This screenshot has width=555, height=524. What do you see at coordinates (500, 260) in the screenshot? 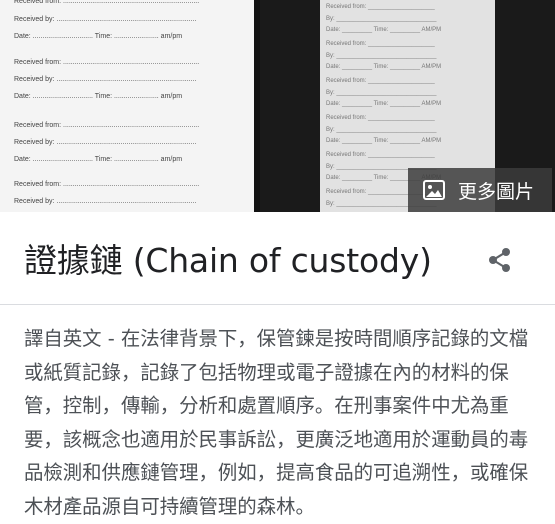
I see `share-icon` at bounding box center [500, 260].